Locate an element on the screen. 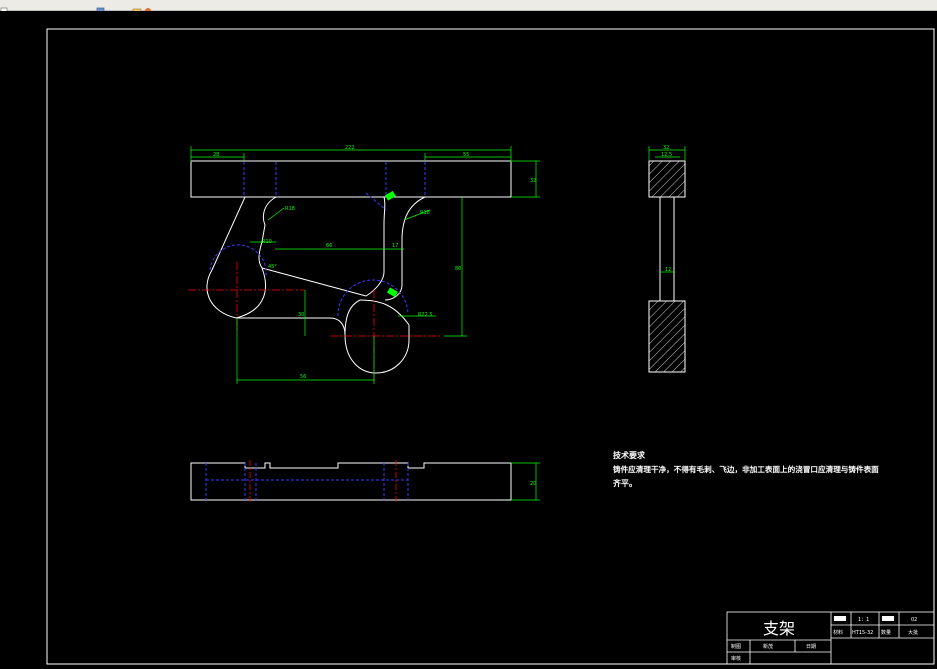  lower-web-top is located at coordinates (314, 282).